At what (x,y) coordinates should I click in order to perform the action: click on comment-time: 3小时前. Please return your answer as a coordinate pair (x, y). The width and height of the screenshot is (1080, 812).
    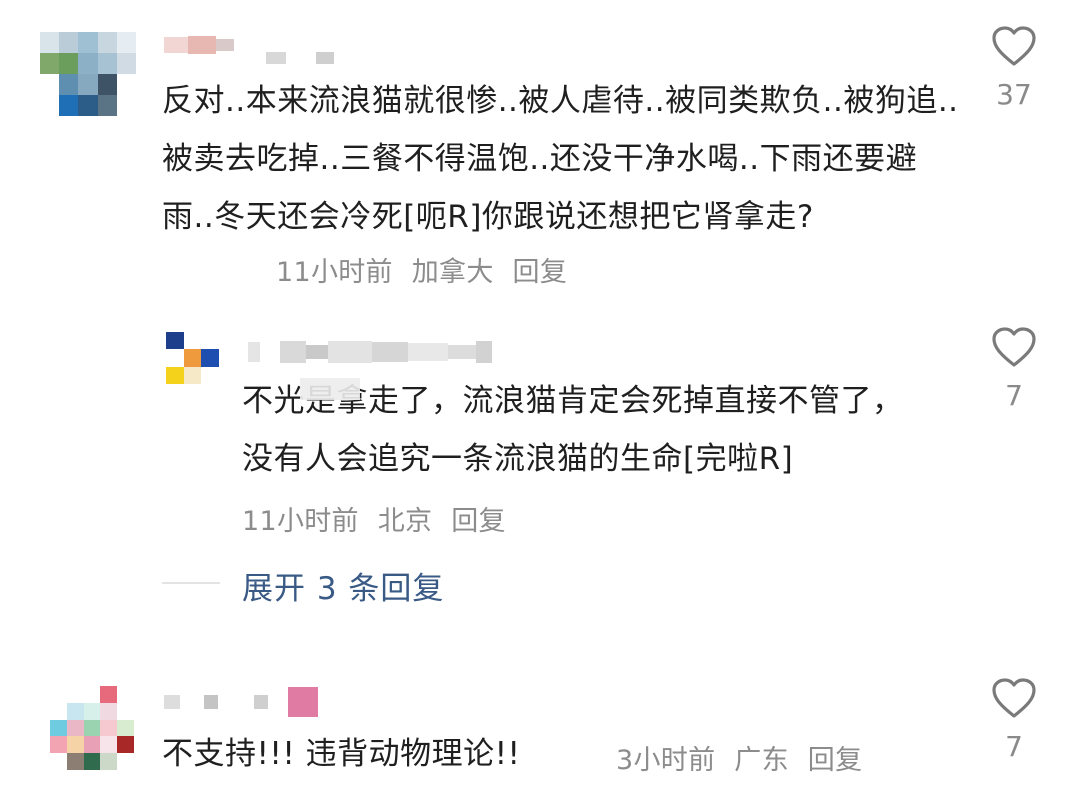
    Looking at the image, I should click on (666, 760).